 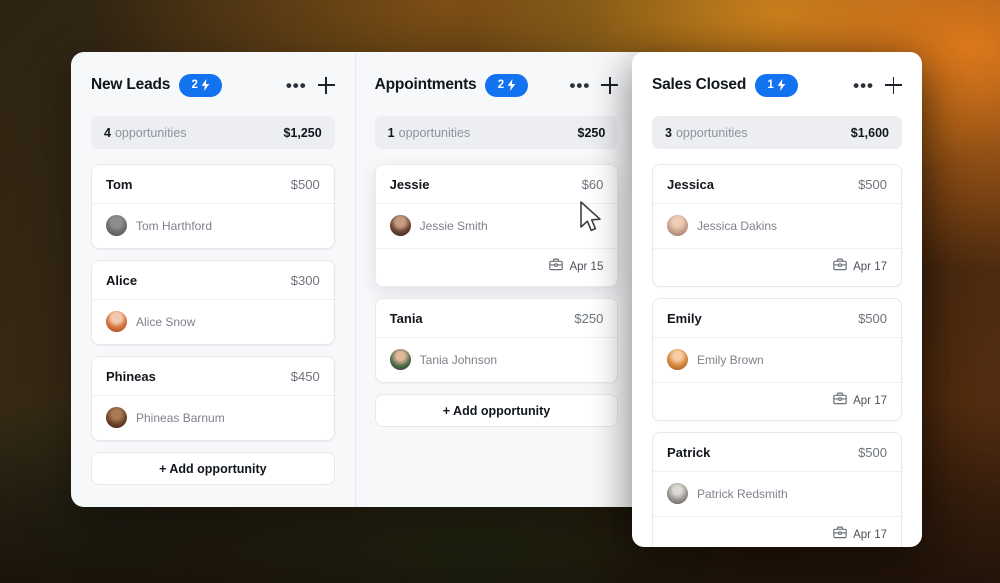 What do you see at coordinates (770, 85) in the screenshot?
I see `column-badge-count: 1` at bounding box center [770, 85].